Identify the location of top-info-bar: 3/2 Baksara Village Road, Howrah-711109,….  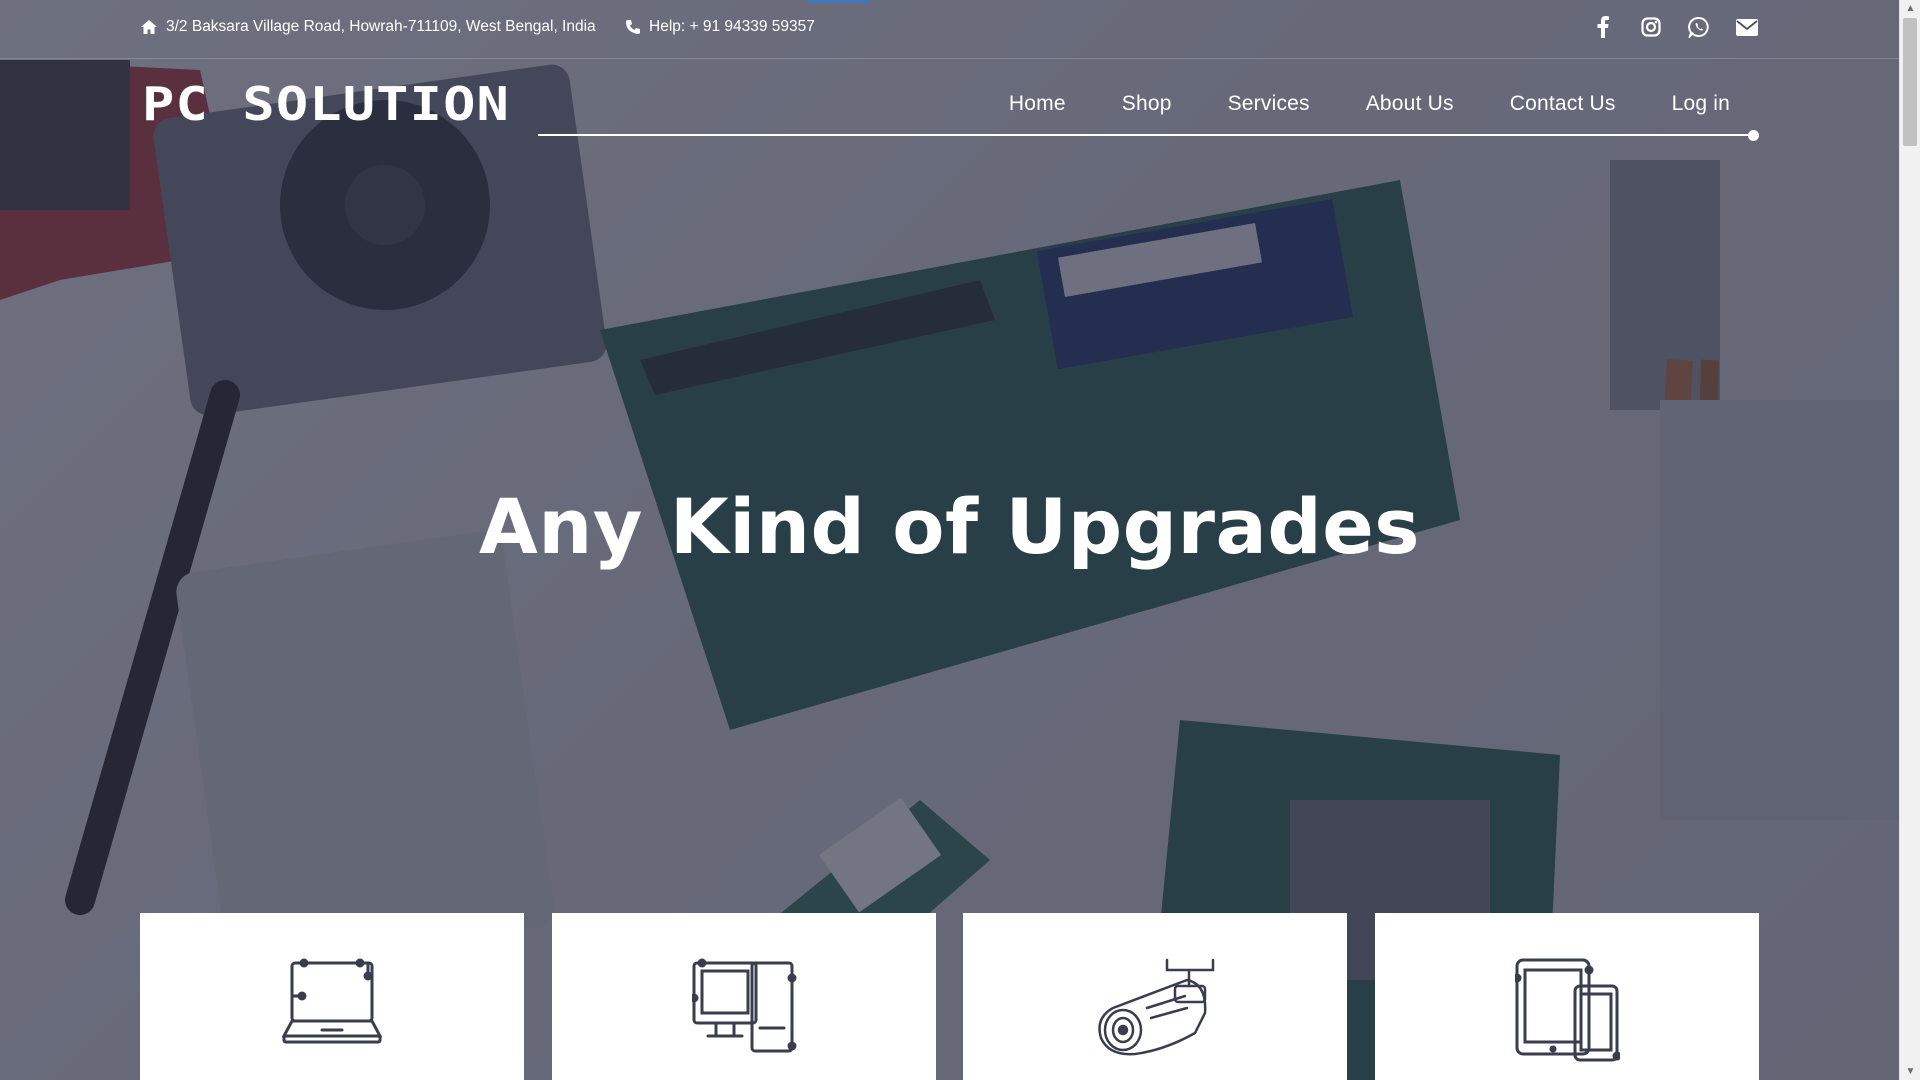
(949, 29).